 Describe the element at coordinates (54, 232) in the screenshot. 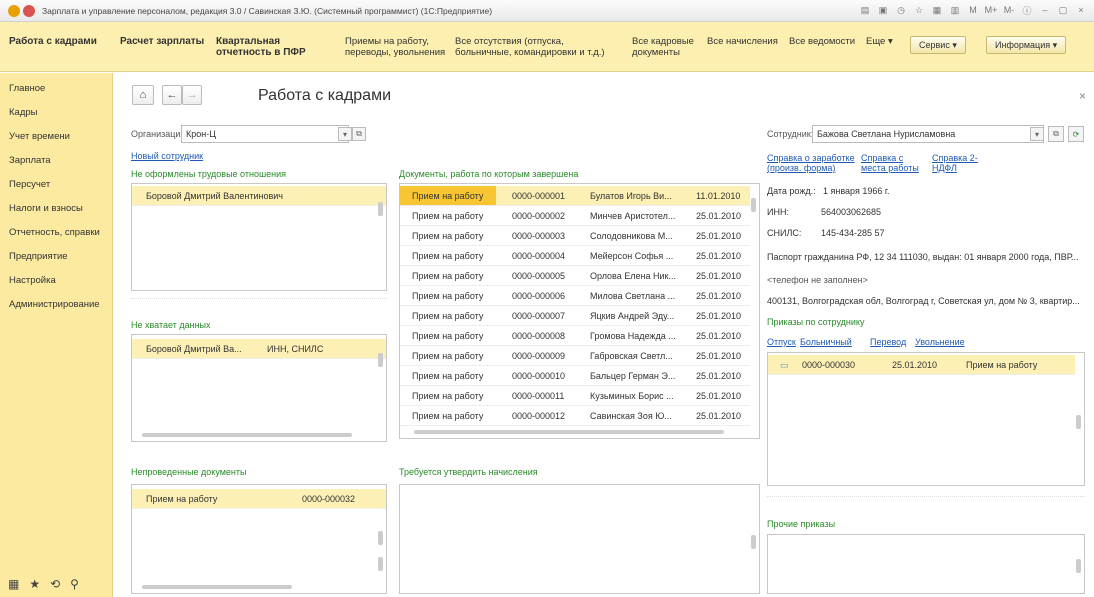

I see `sidebar-item-reports: Отчетность, справки` at that location.